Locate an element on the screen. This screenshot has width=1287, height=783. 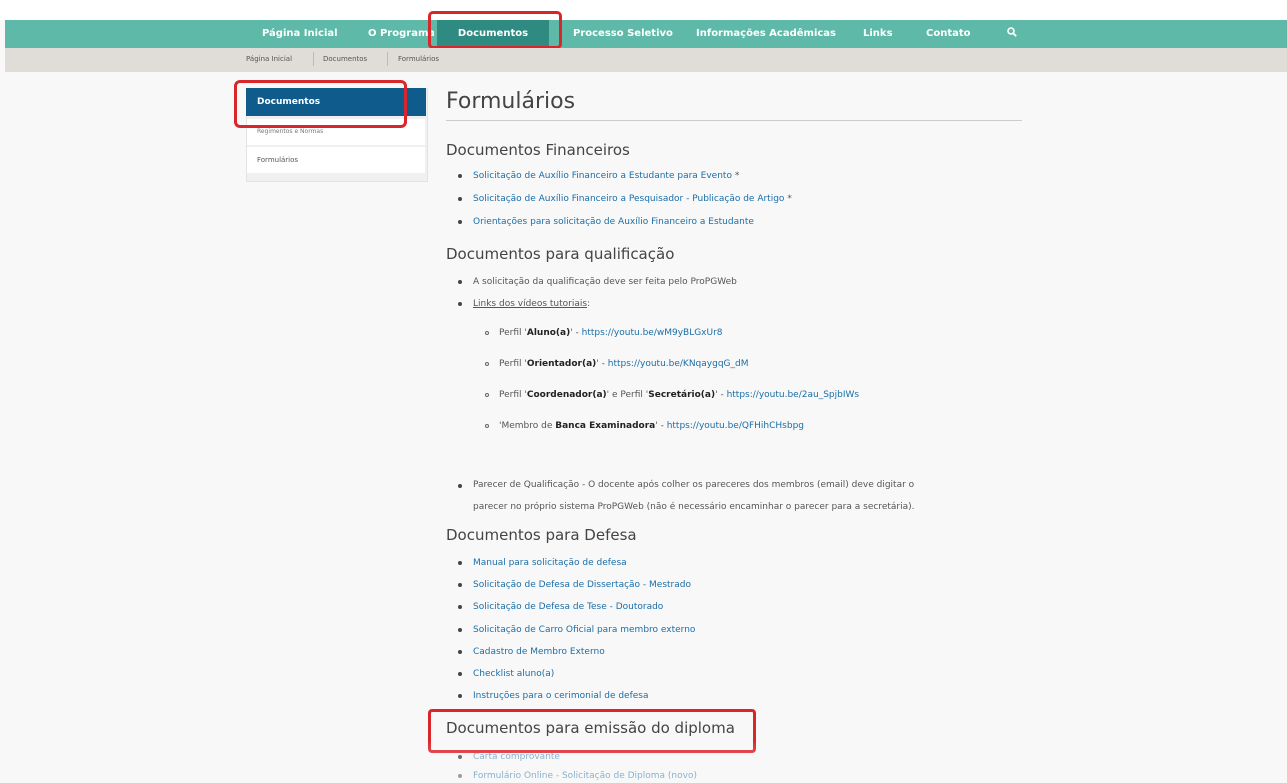
nav-informacoes-academicas: Informações Acadêmicas is located at coordinates (766, 34).